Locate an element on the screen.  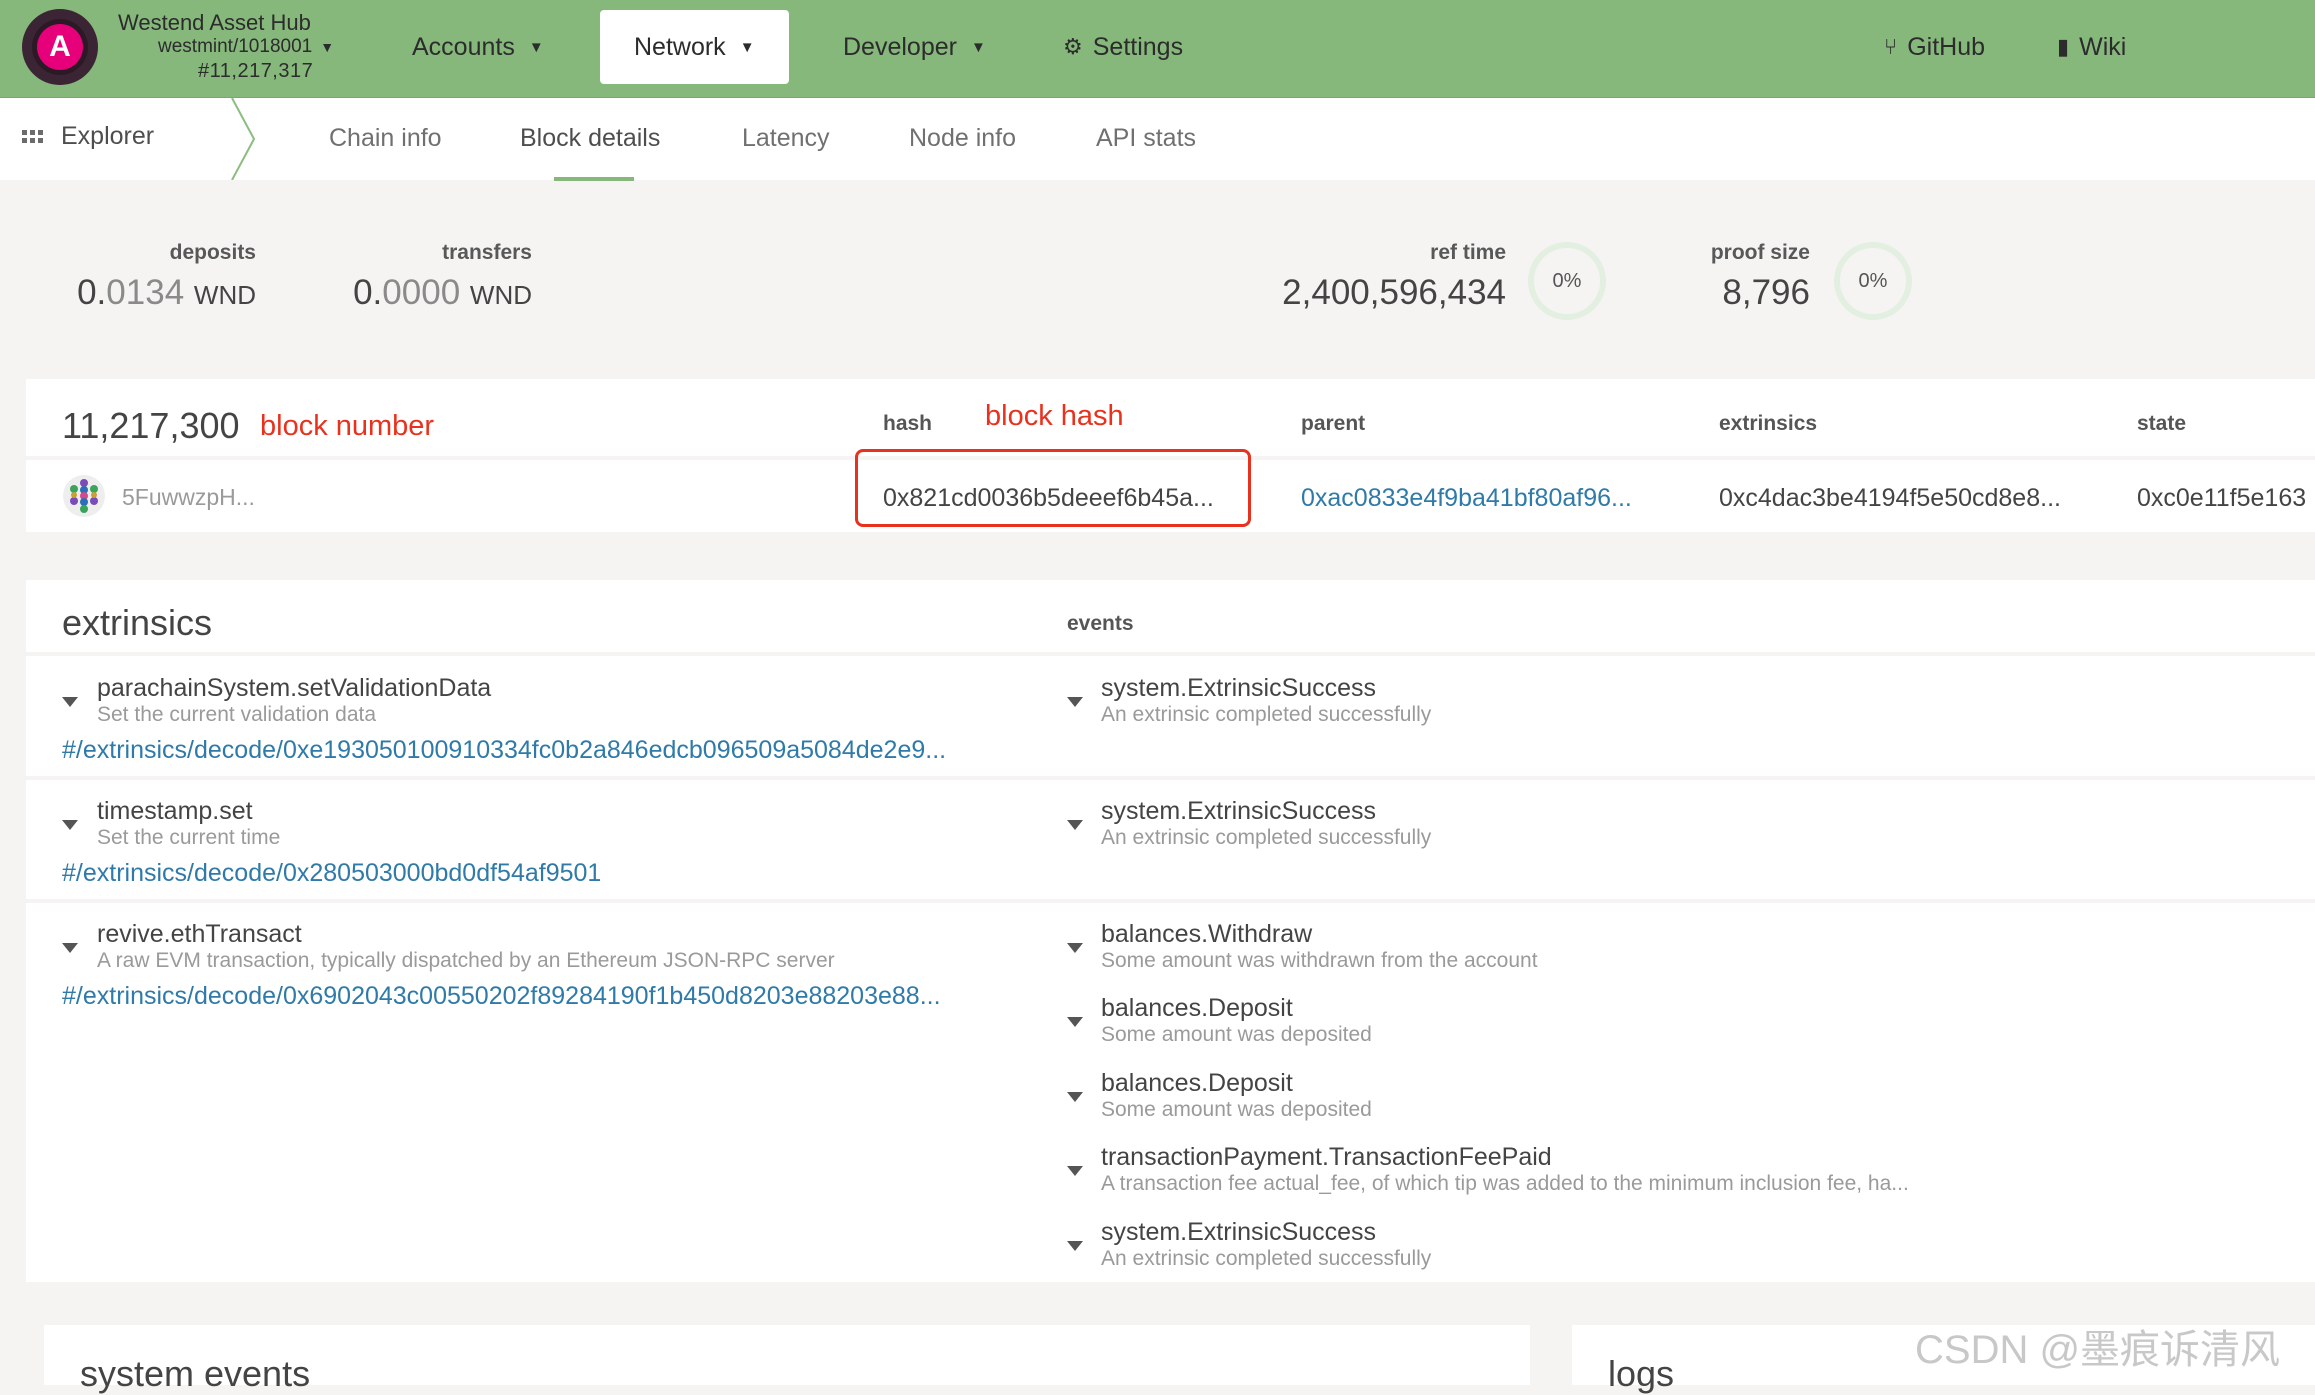
header-hash: hash is located at coordinates (908, 423).